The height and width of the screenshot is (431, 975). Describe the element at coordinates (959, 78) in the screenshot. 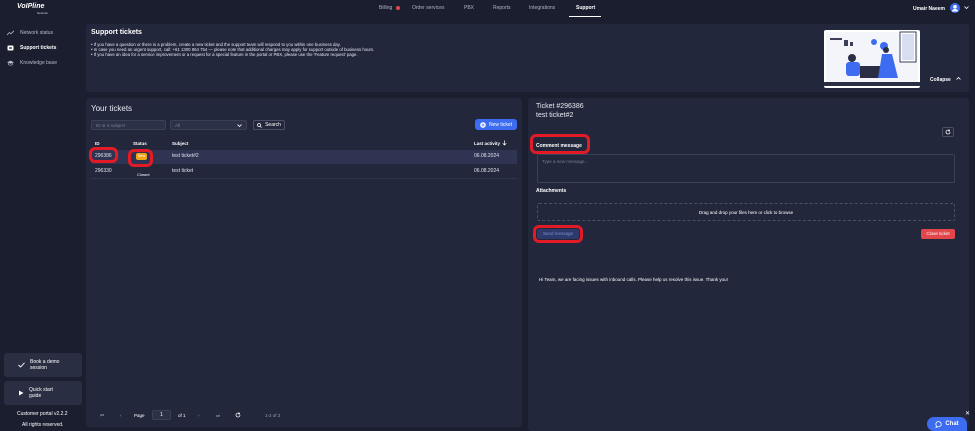

I see `chevron-up-icon` at that location.